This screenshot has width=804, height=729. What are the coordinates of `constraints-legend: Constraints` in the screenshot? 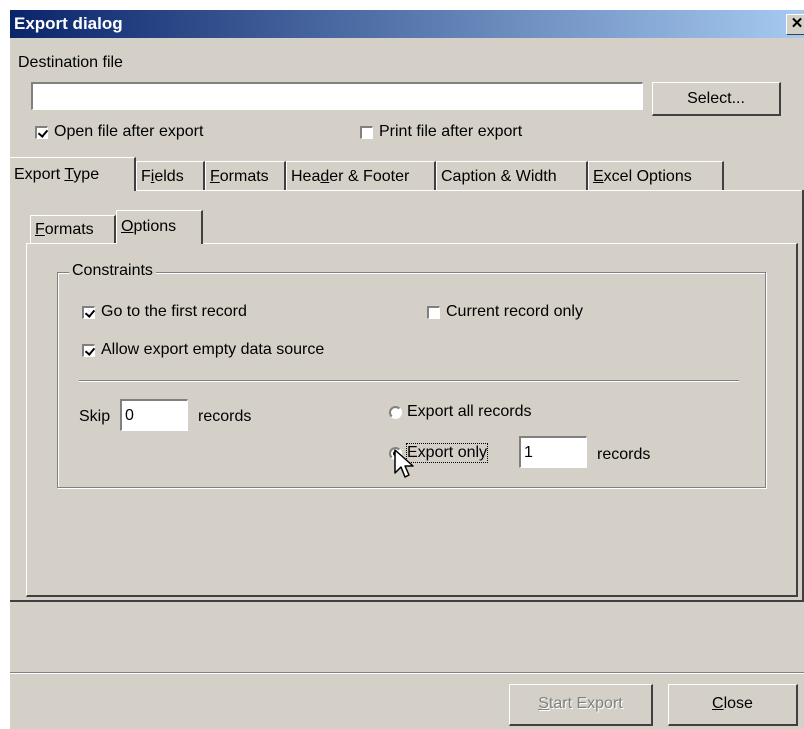 It's located at (112, 271).